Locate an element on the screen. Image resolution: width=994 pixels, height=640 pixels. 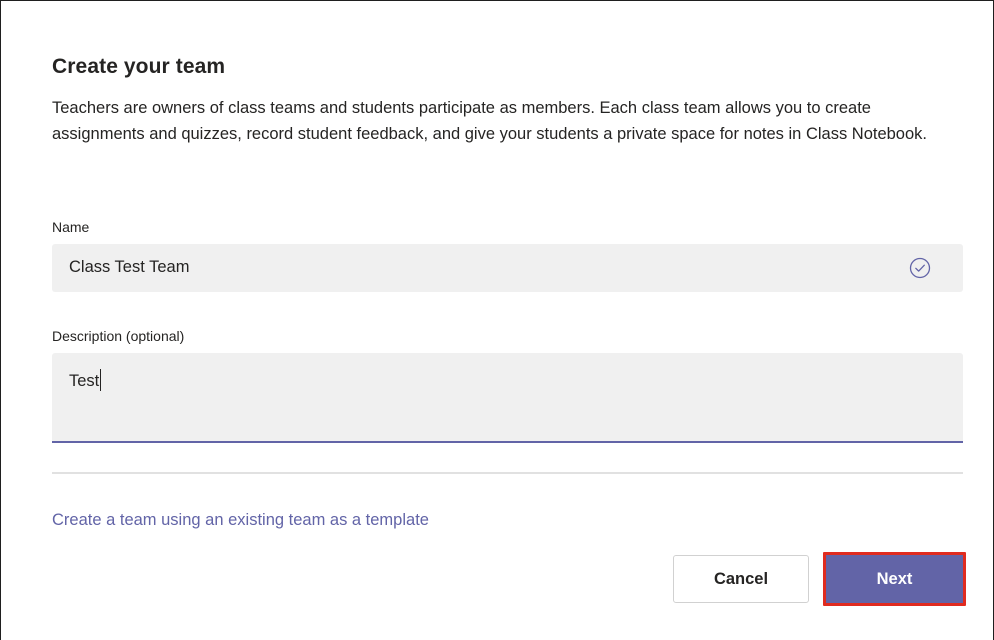
next-button: Next is located at coordinates (894, 579).